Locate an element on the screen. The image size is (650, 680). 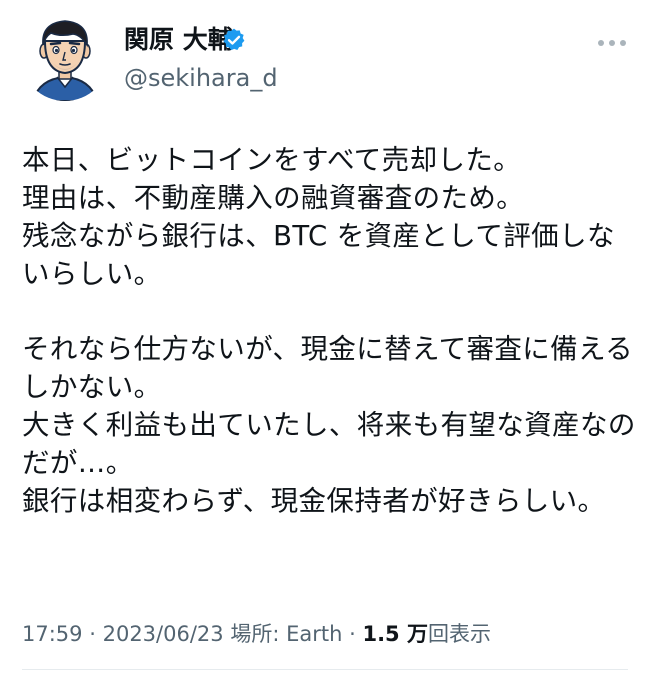
tweet-text-line: 残念ながら銀行は、BTC を資産として評価しな is located at coordinates (318, 236).